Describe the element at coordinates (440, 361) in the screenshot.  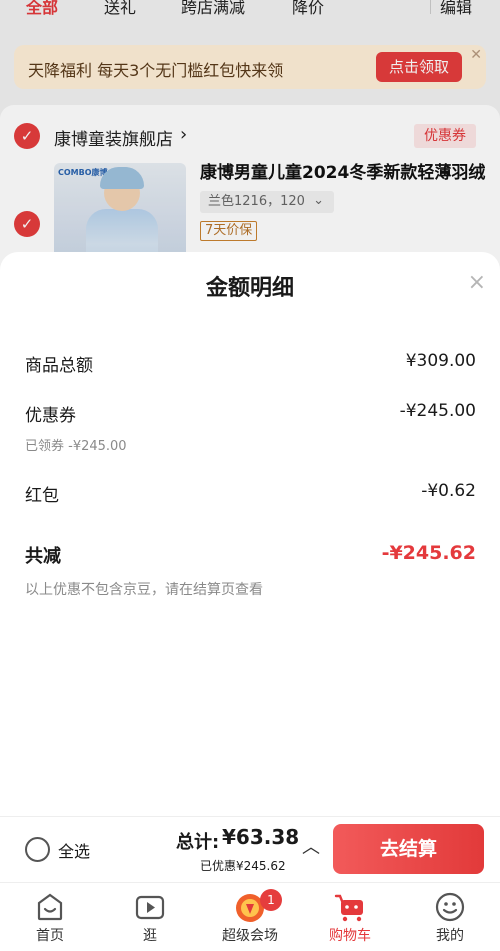
I see `goods-total-value: ¥309.00` at that location.